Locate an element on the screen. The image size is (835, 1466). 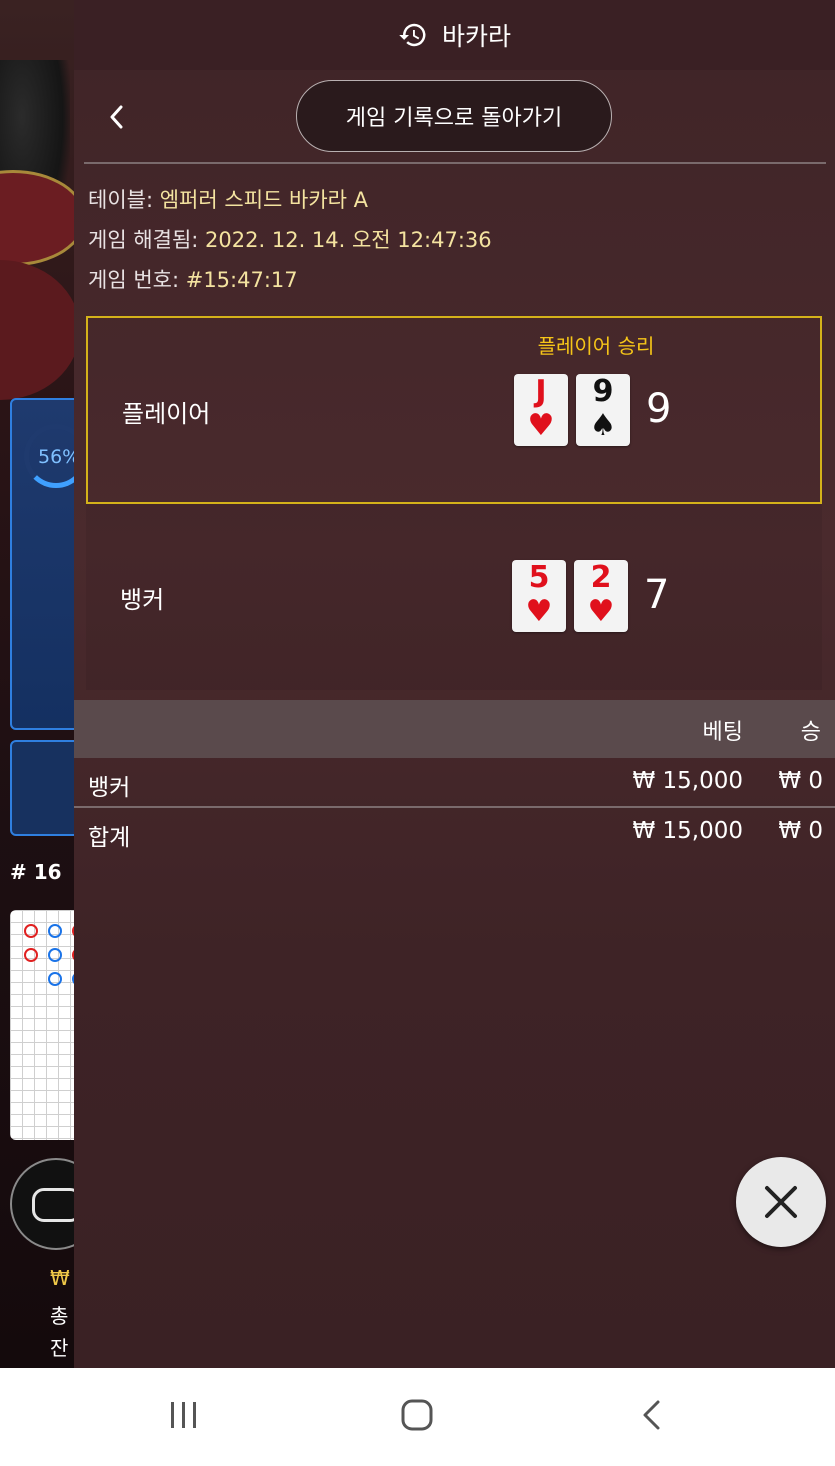
card-rank: 9 is located at coordinates (603, 391).